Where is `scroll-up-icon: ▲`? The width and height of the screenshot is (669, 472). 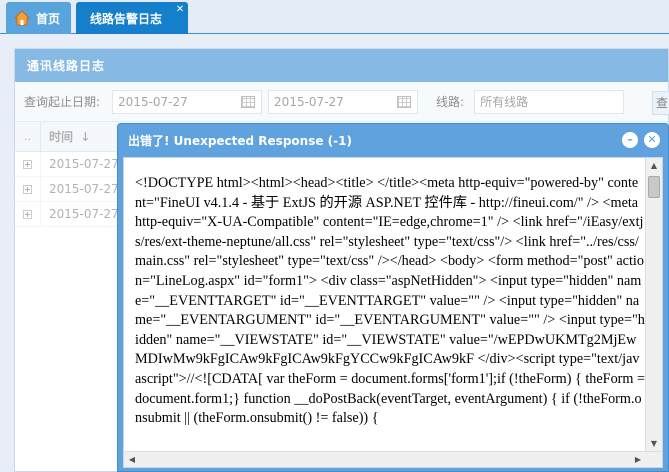 scroll-up-icon: ▲ is located at coordinates (654, 166).